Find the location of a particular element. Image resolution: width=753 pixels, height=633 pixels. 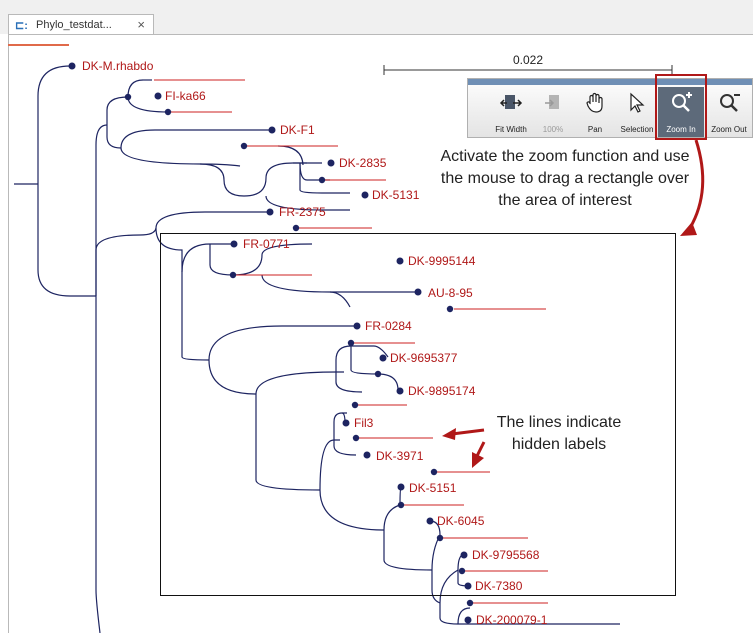

toolbar-header is located at coordinates (610, 82).